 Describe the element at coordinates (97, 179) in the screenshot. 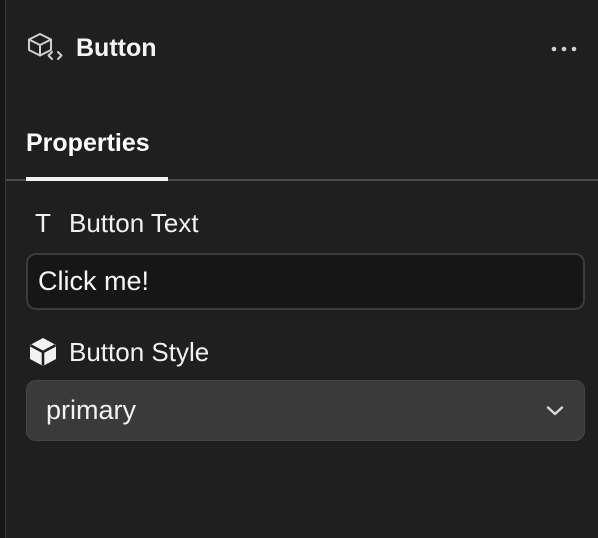

I see `active-tab-indicator` at that location.